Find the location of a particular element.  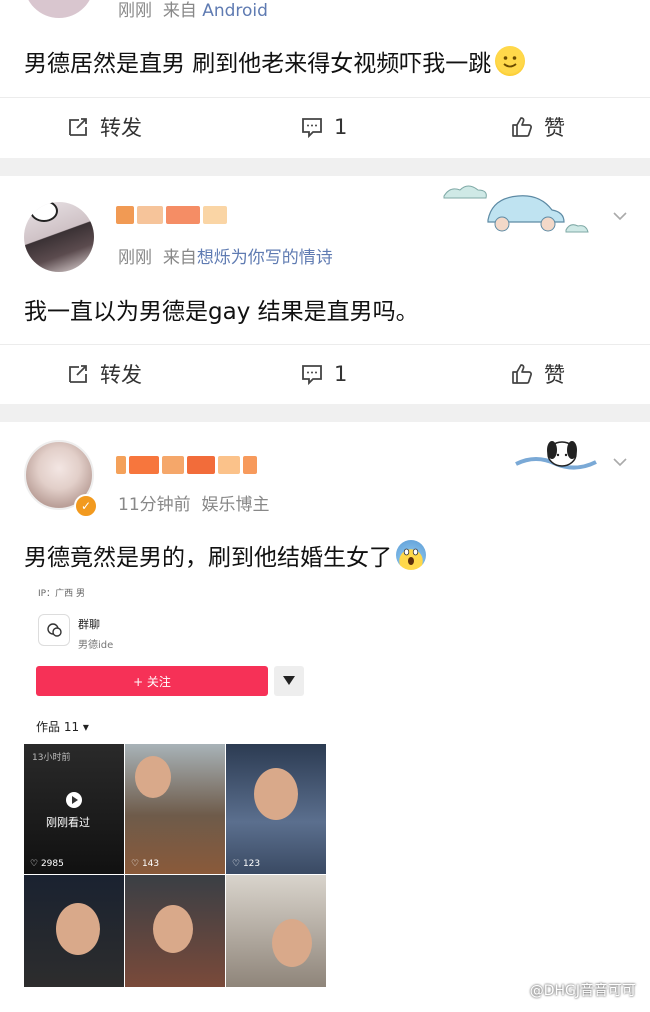

like-count: ♡ 2985 is located at coordinates (47, 864).